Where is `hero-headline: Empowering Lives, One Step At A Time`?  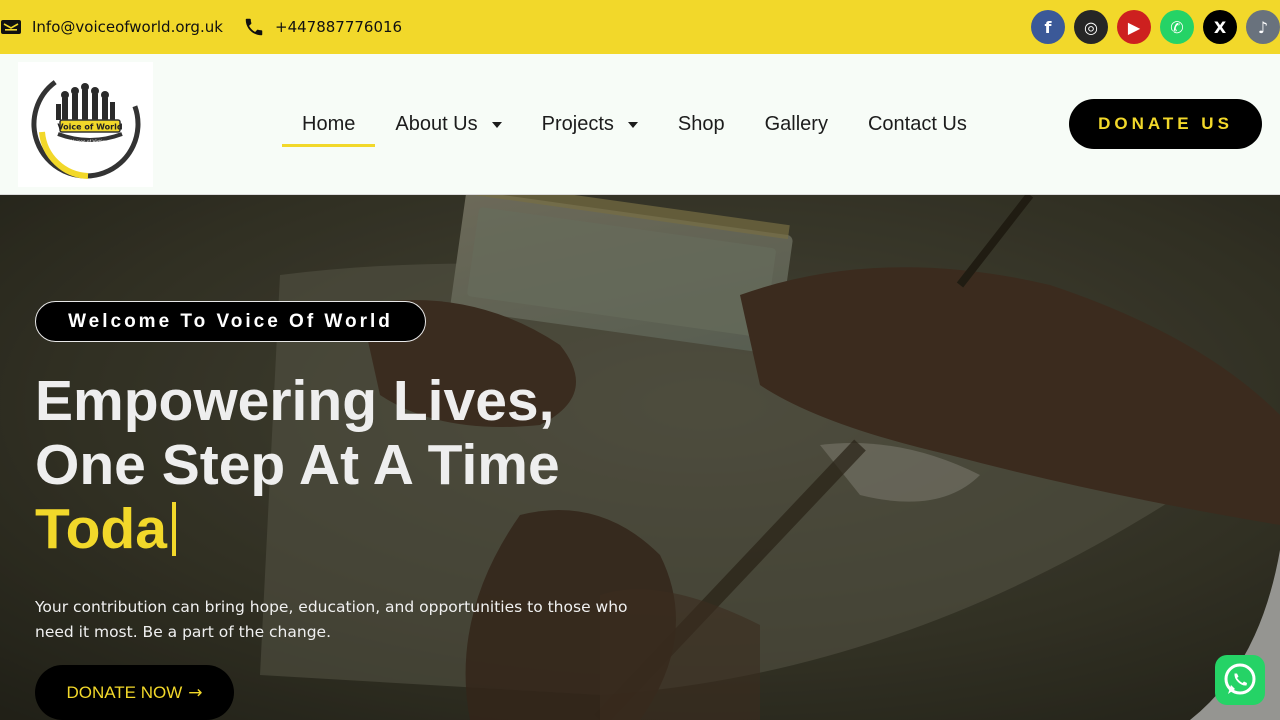 hero-headline: Empowering Lives, One Step At A Time is located at coordinates (297, 433).